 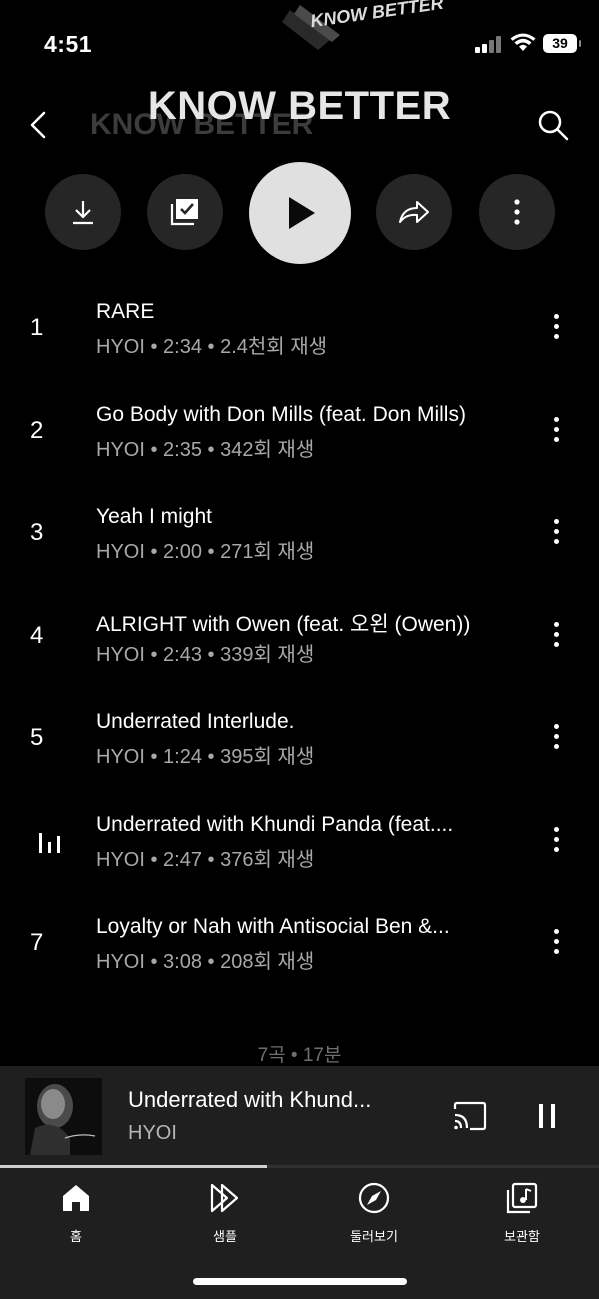 What do you see at coordinates (300, 1281) in the screenshot?
I see `home-indicator` at bounding box center [300, 1281].